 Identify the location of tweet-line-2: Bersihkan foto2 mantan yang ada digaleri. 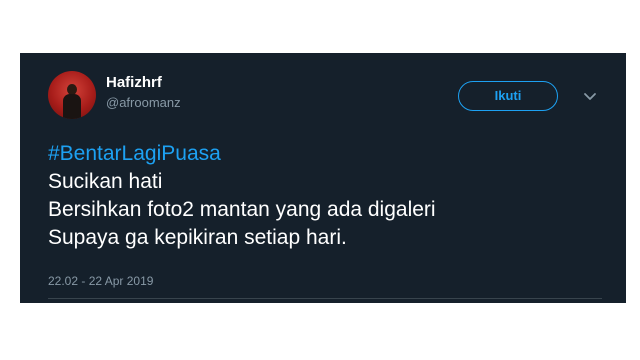
(242, 209).